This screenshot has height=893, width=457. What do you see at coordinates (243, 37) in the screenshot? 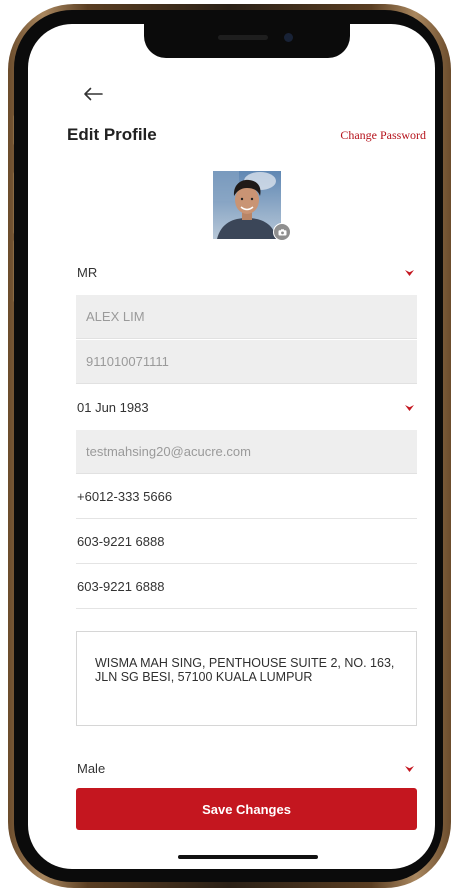
I see `speaker` at bounding box center [243, 37].